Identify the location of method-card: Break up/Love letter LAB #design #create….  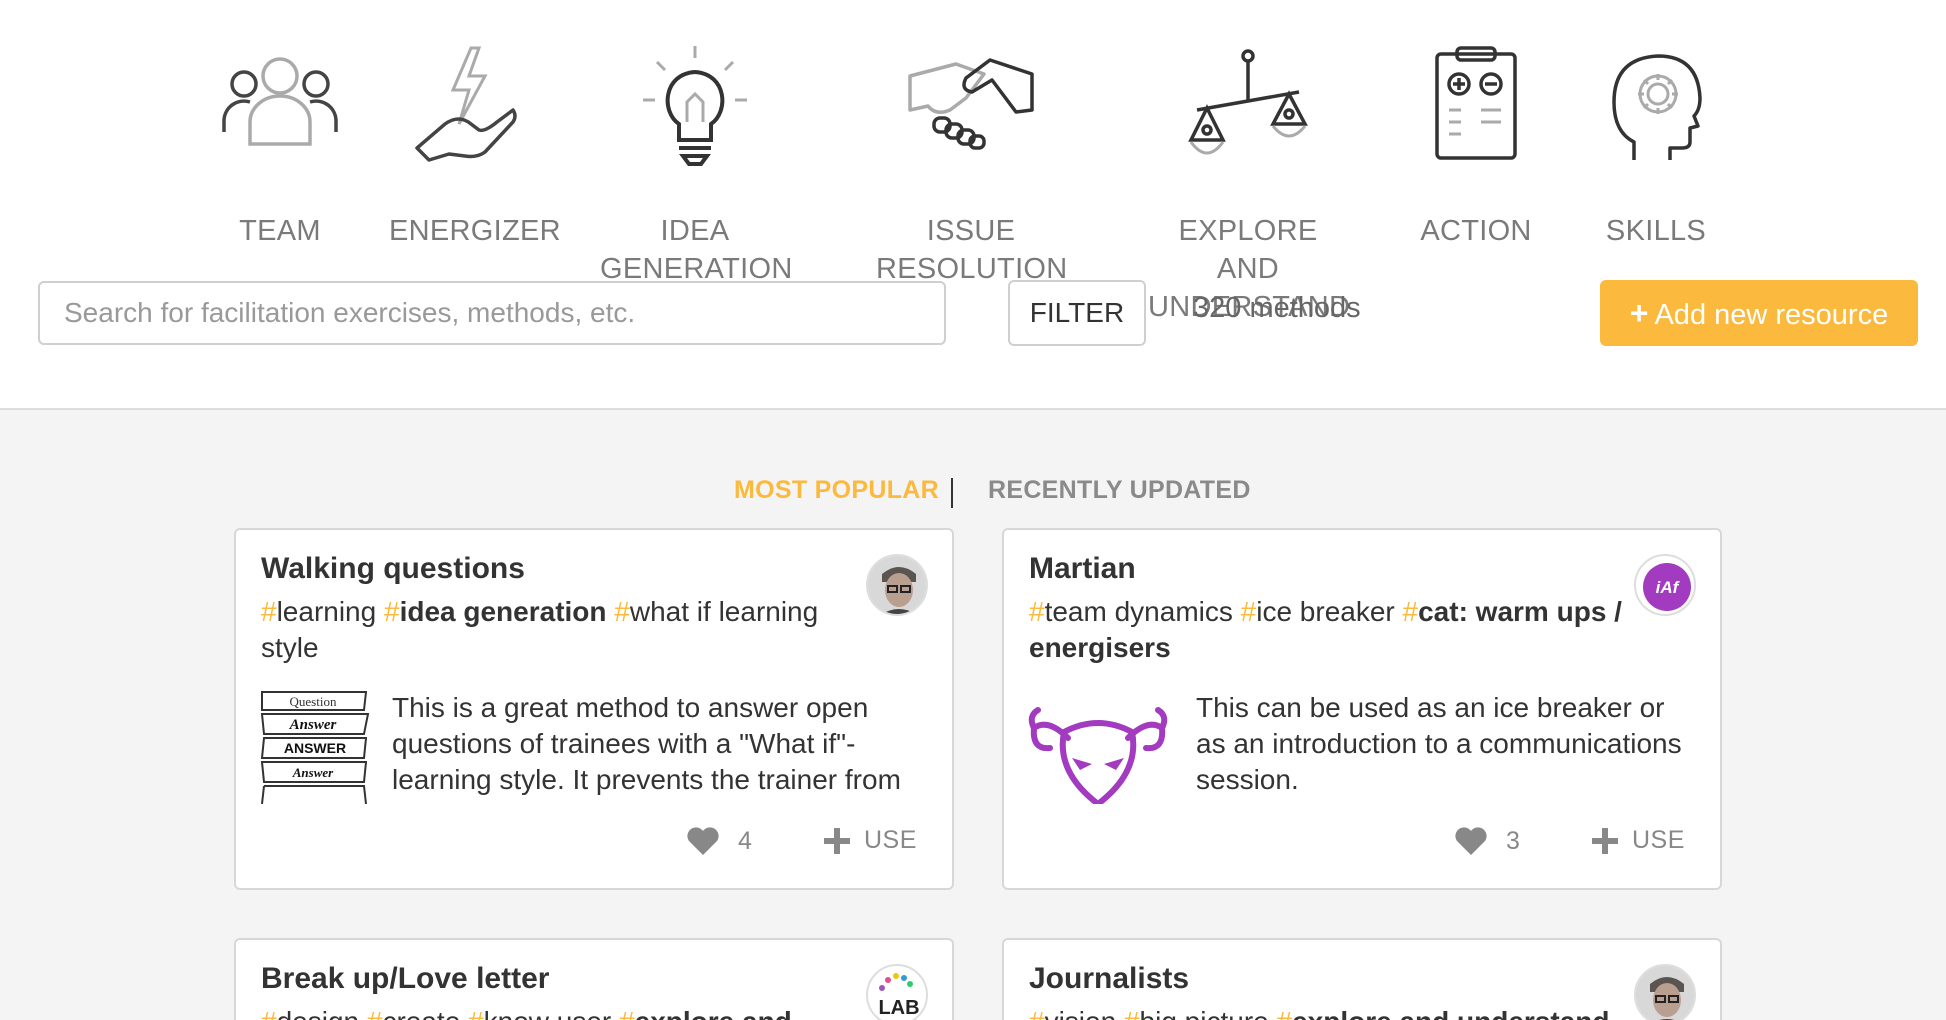
(594, 979).